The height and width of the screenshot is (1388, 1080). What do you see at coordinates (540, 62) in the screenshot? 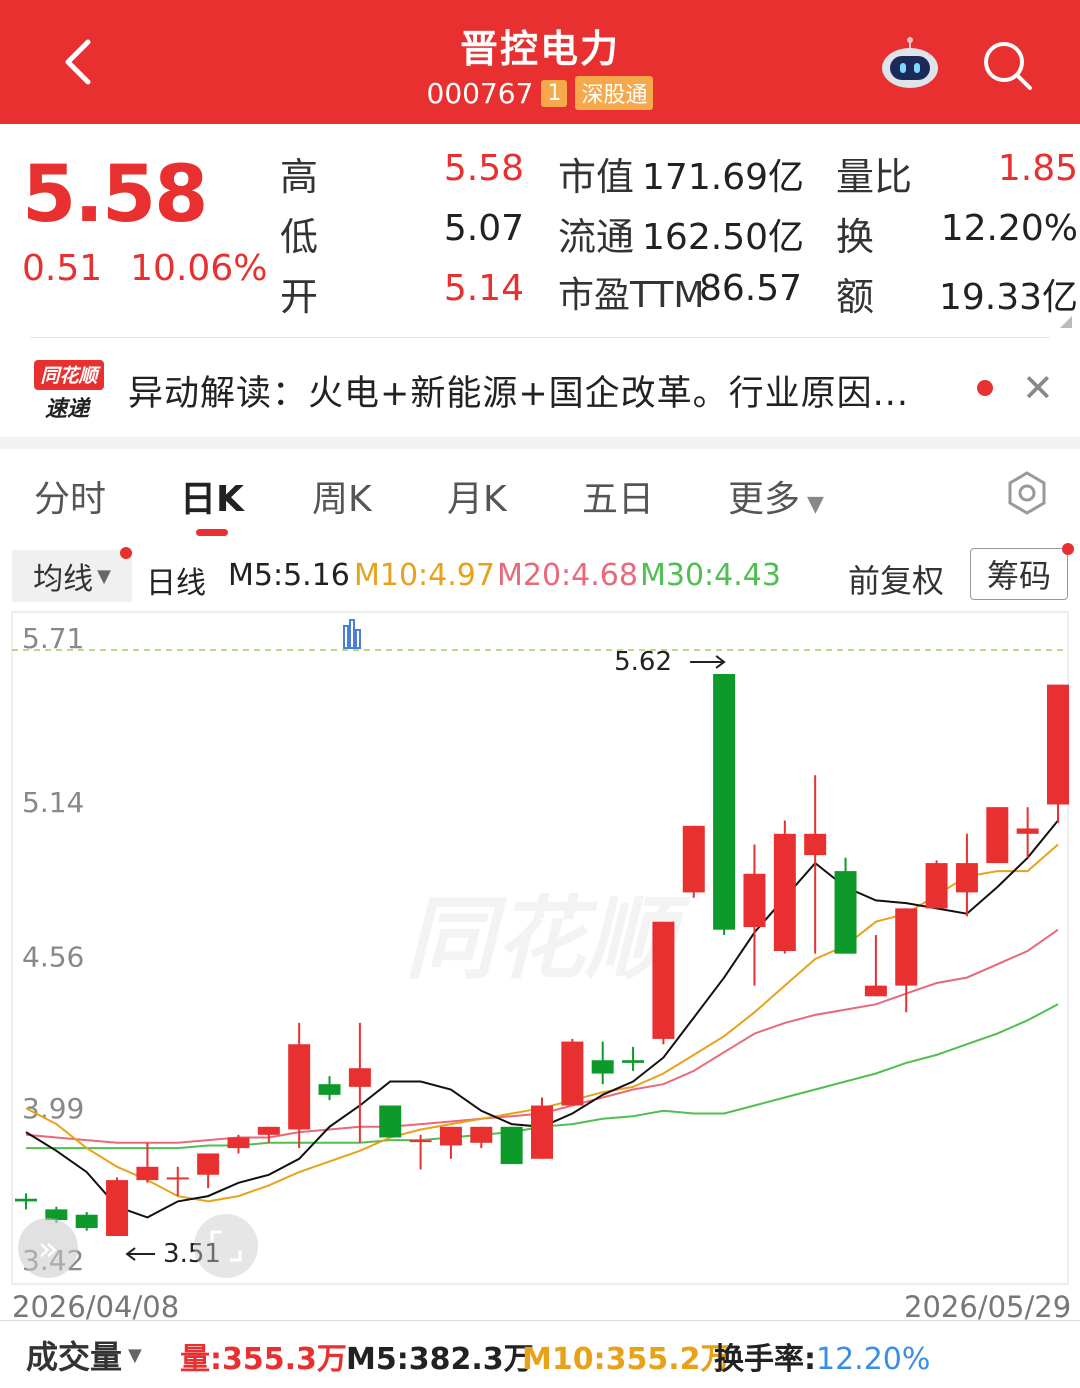
I see `app-header: 晋控电力 000767 1 深股通` at bounding box center [540, 62].